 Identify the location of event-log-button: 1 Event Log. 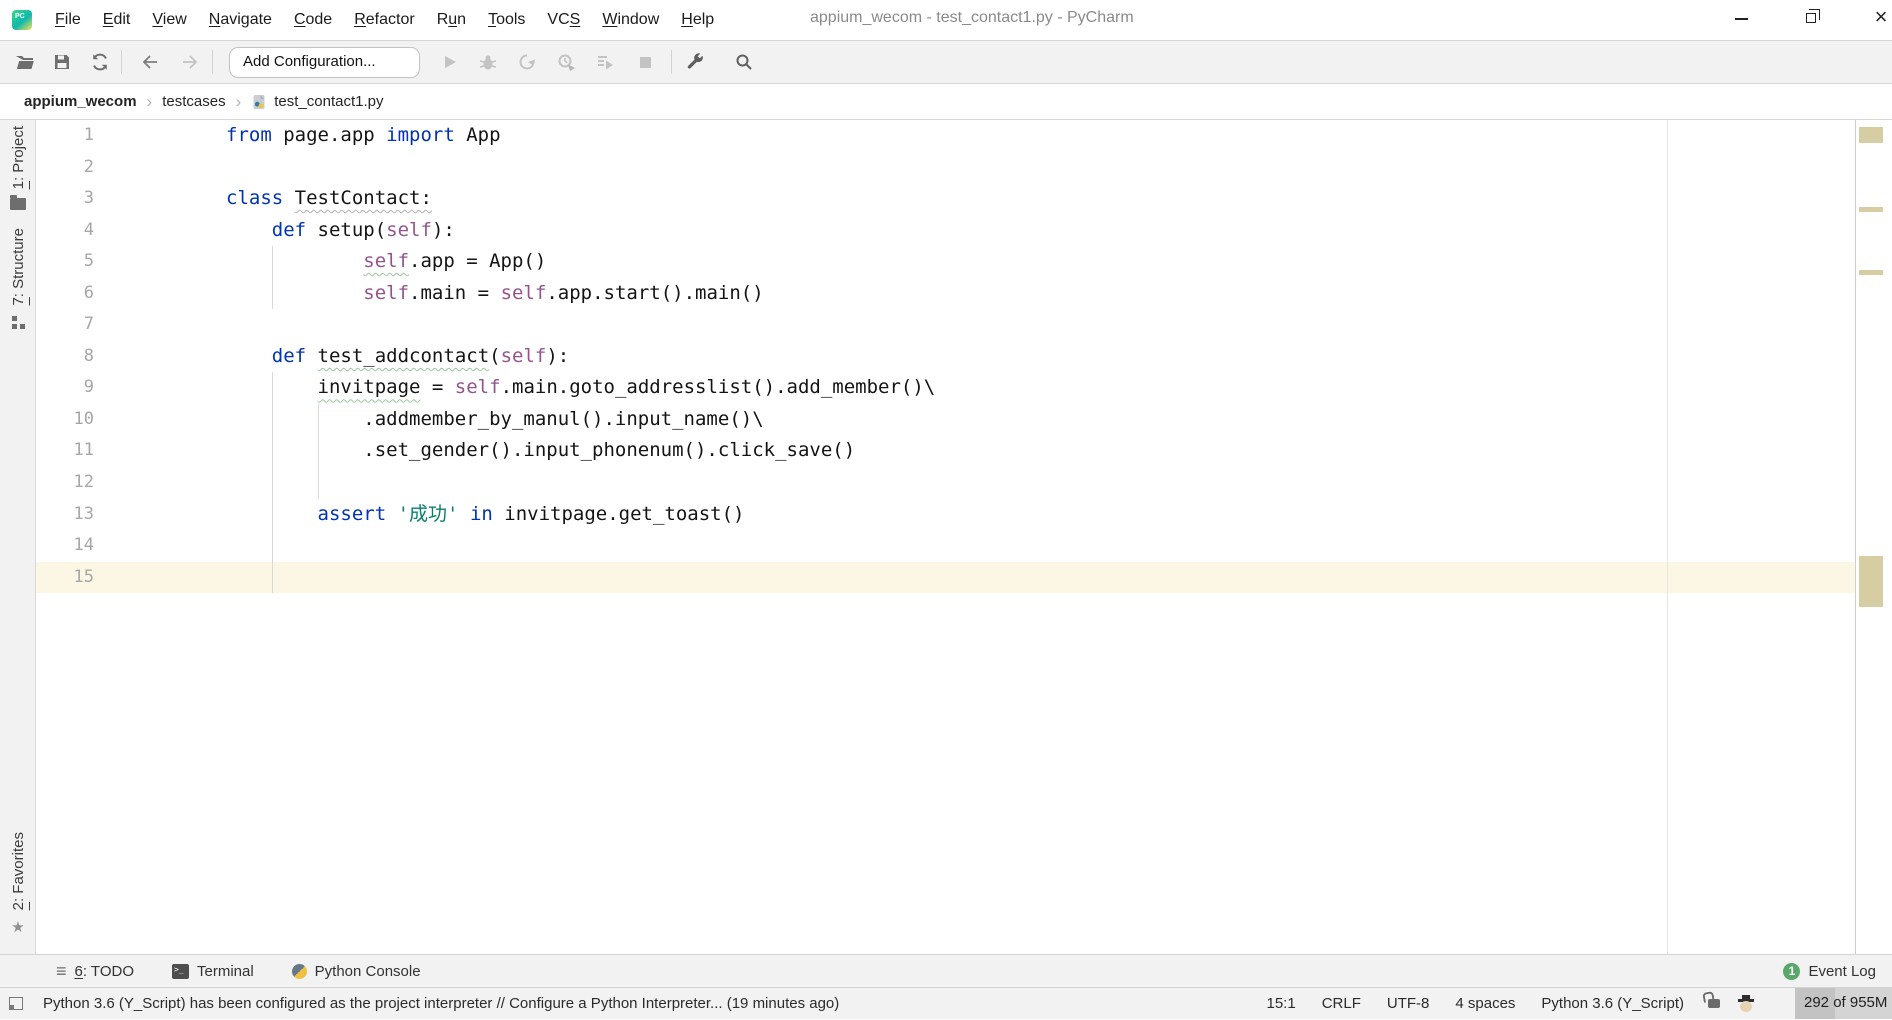
(1829, 971).